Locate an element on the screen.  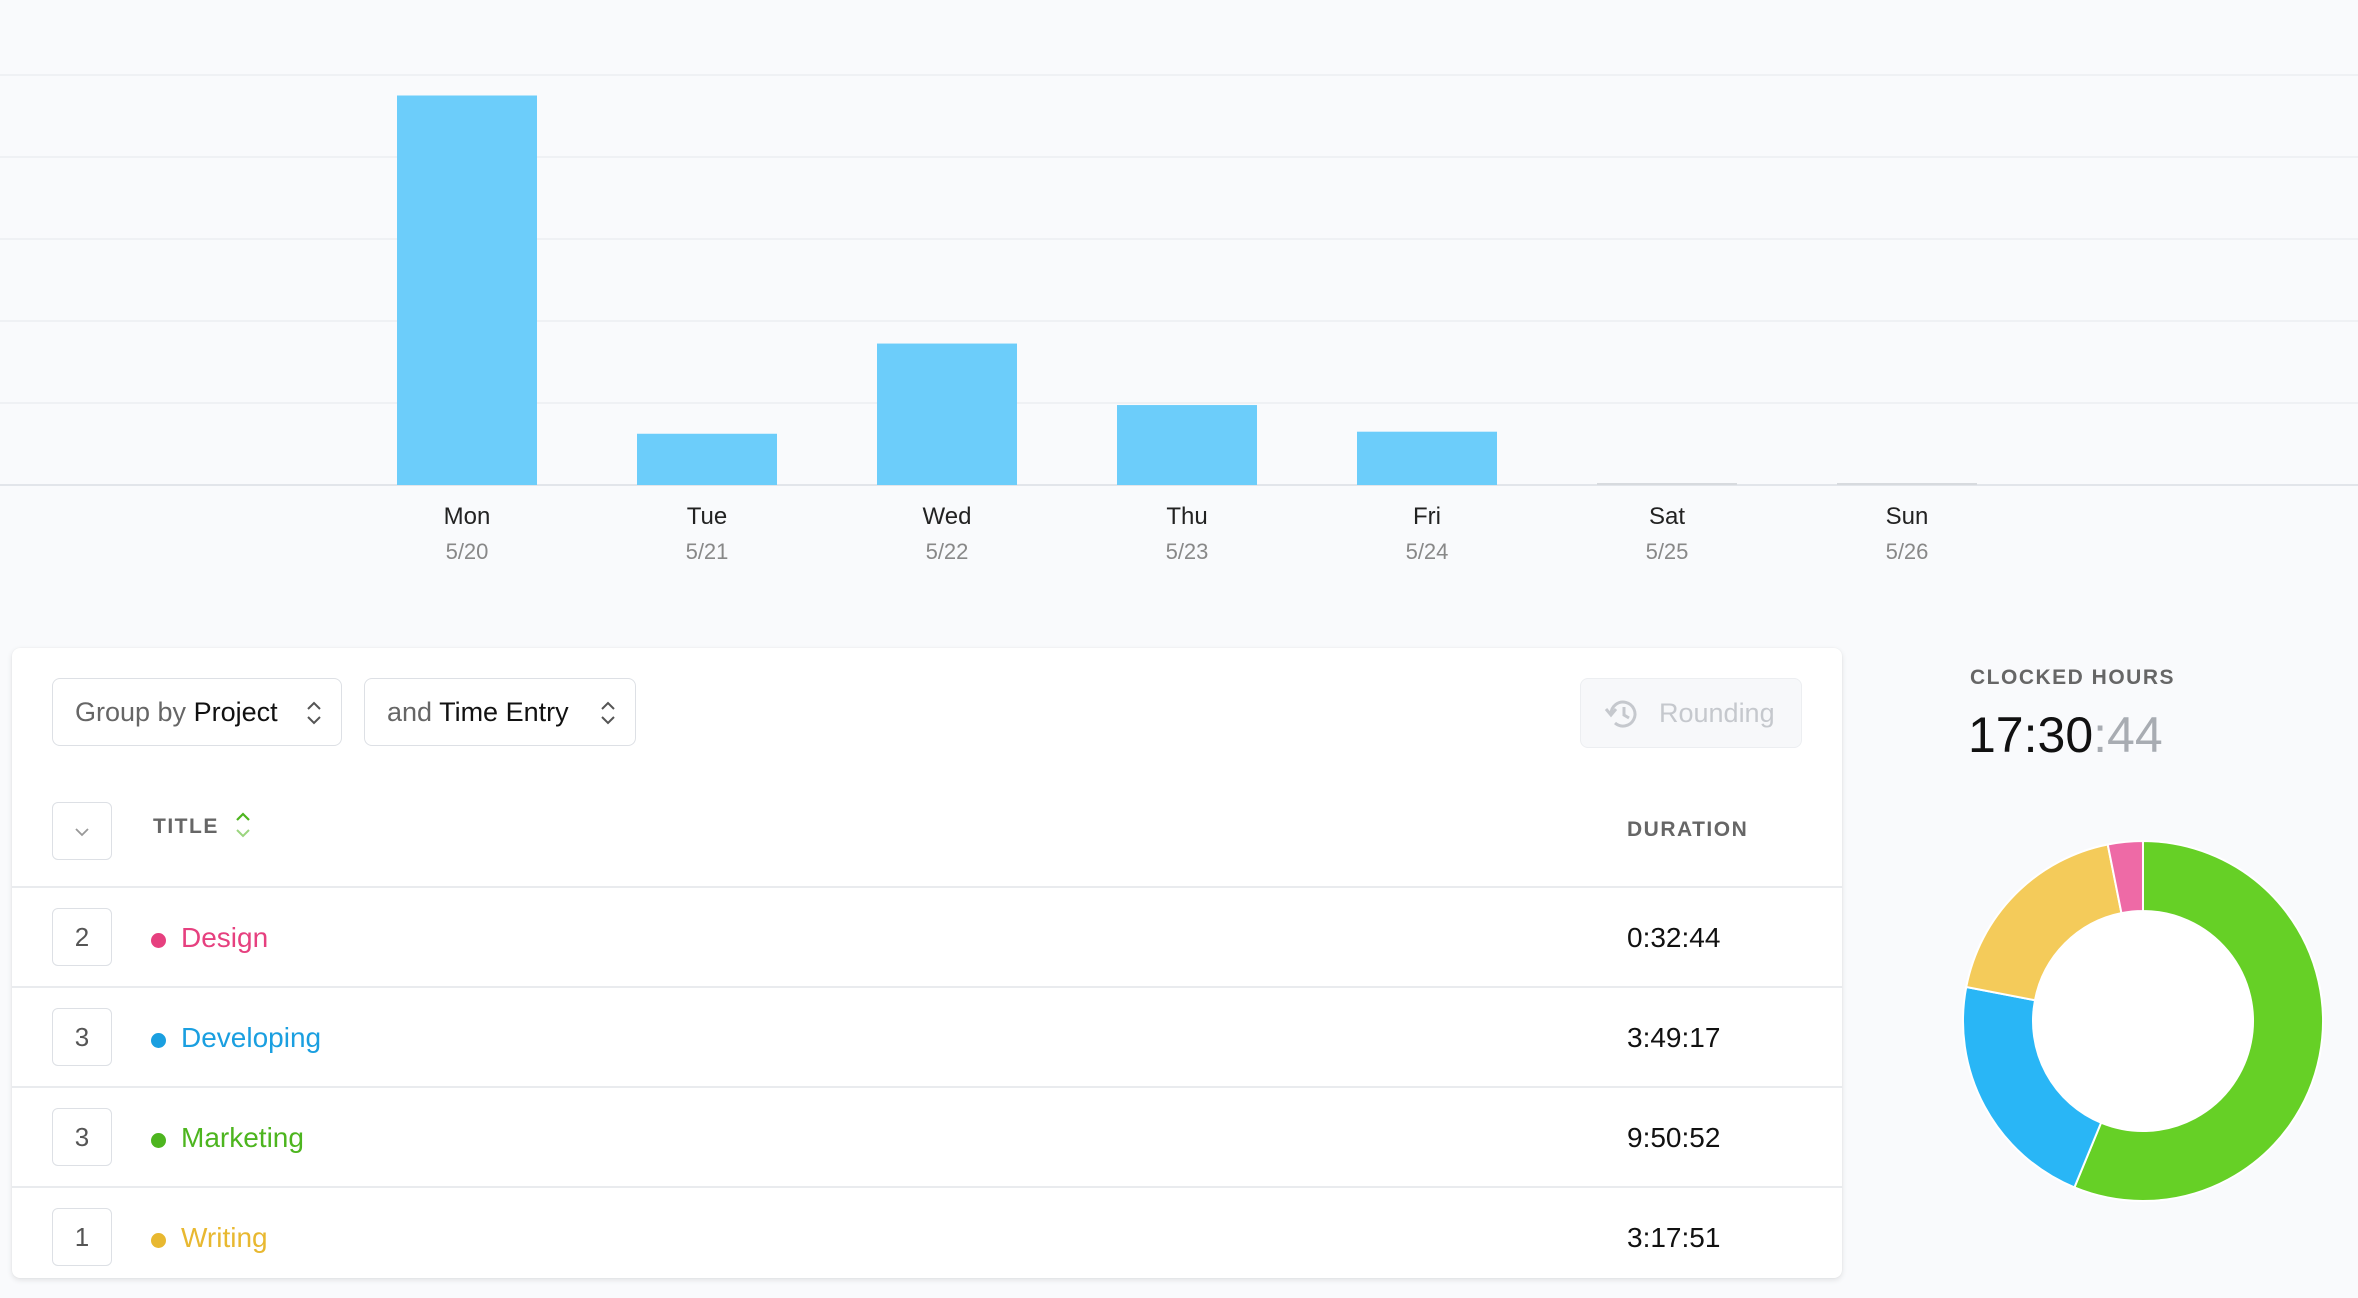
day-label: Tue 5/21 is located at coordinates (707, 534).